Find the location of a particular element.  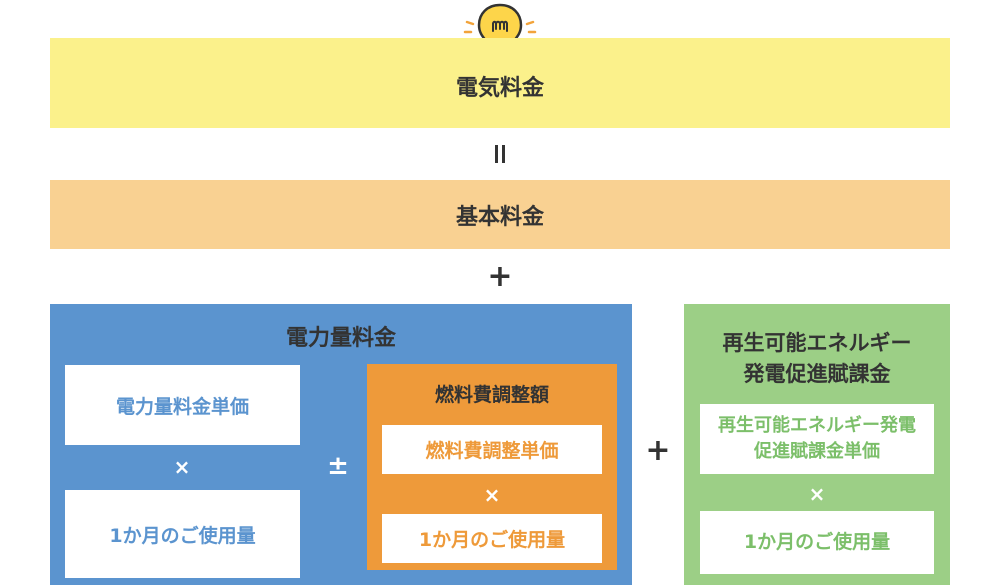

fuel-usage-box: 1か月のご使用量 is located at coordinates (492, 538).